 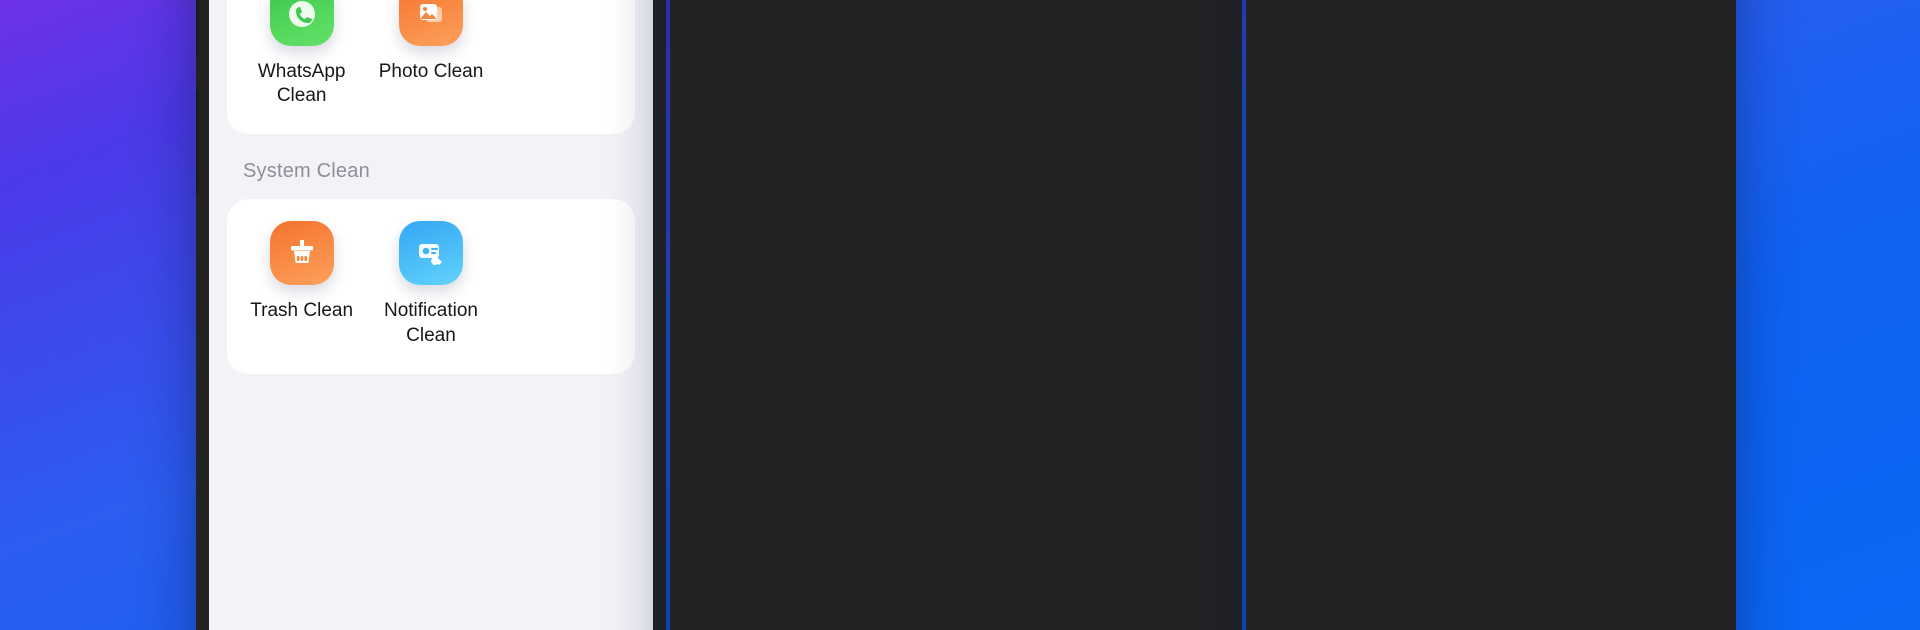 I want to click on app-tile-photo-clean: Photo Clean, so click(x=430, y=54).